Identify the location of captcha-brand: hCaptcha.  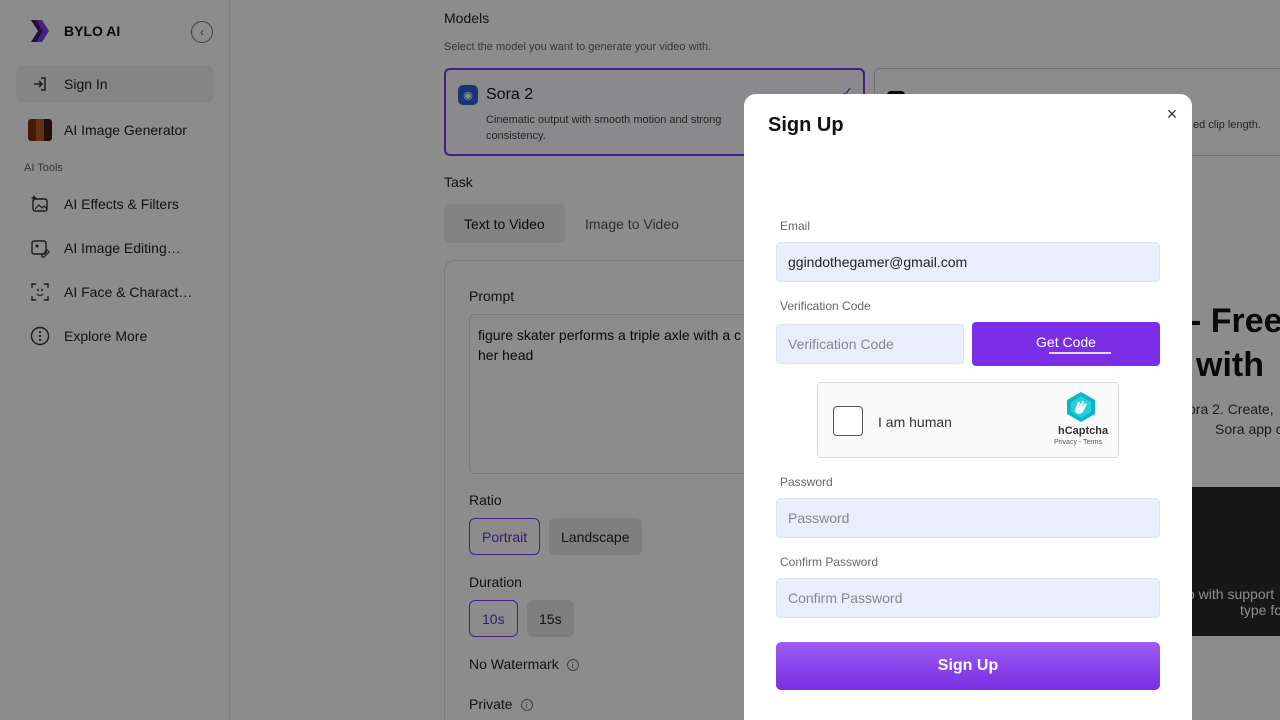
(1083, 431).